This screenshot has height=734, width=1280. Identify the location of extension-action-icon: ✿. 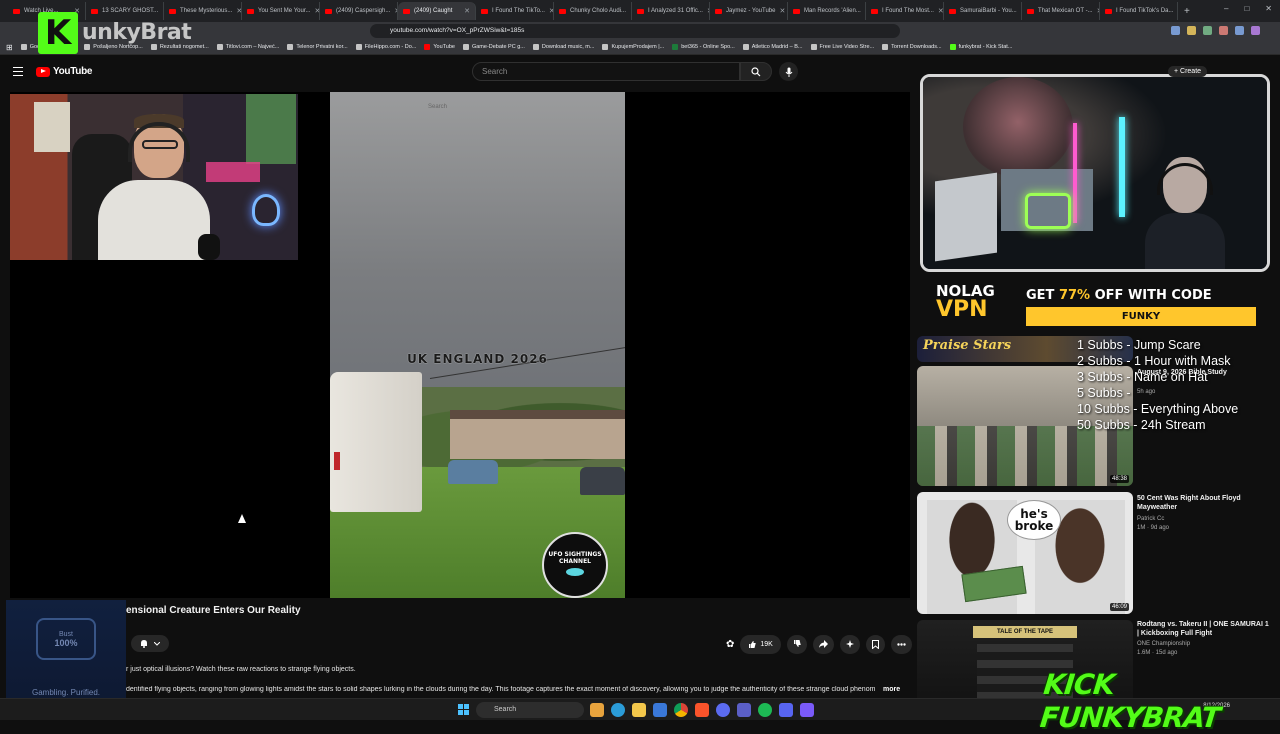
(730, 644).